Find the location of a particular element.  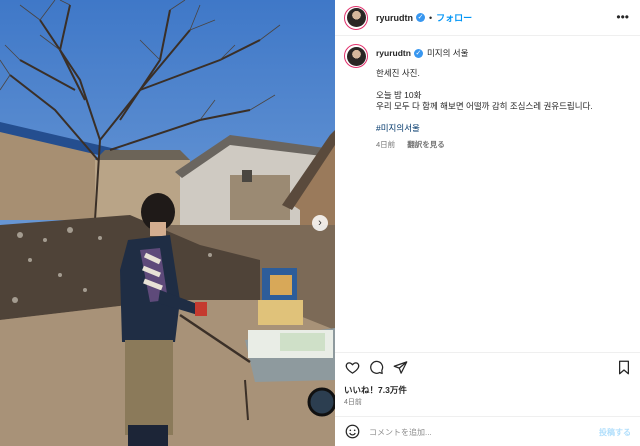

post-date: 4日前 is located at coordinates (353, 402).